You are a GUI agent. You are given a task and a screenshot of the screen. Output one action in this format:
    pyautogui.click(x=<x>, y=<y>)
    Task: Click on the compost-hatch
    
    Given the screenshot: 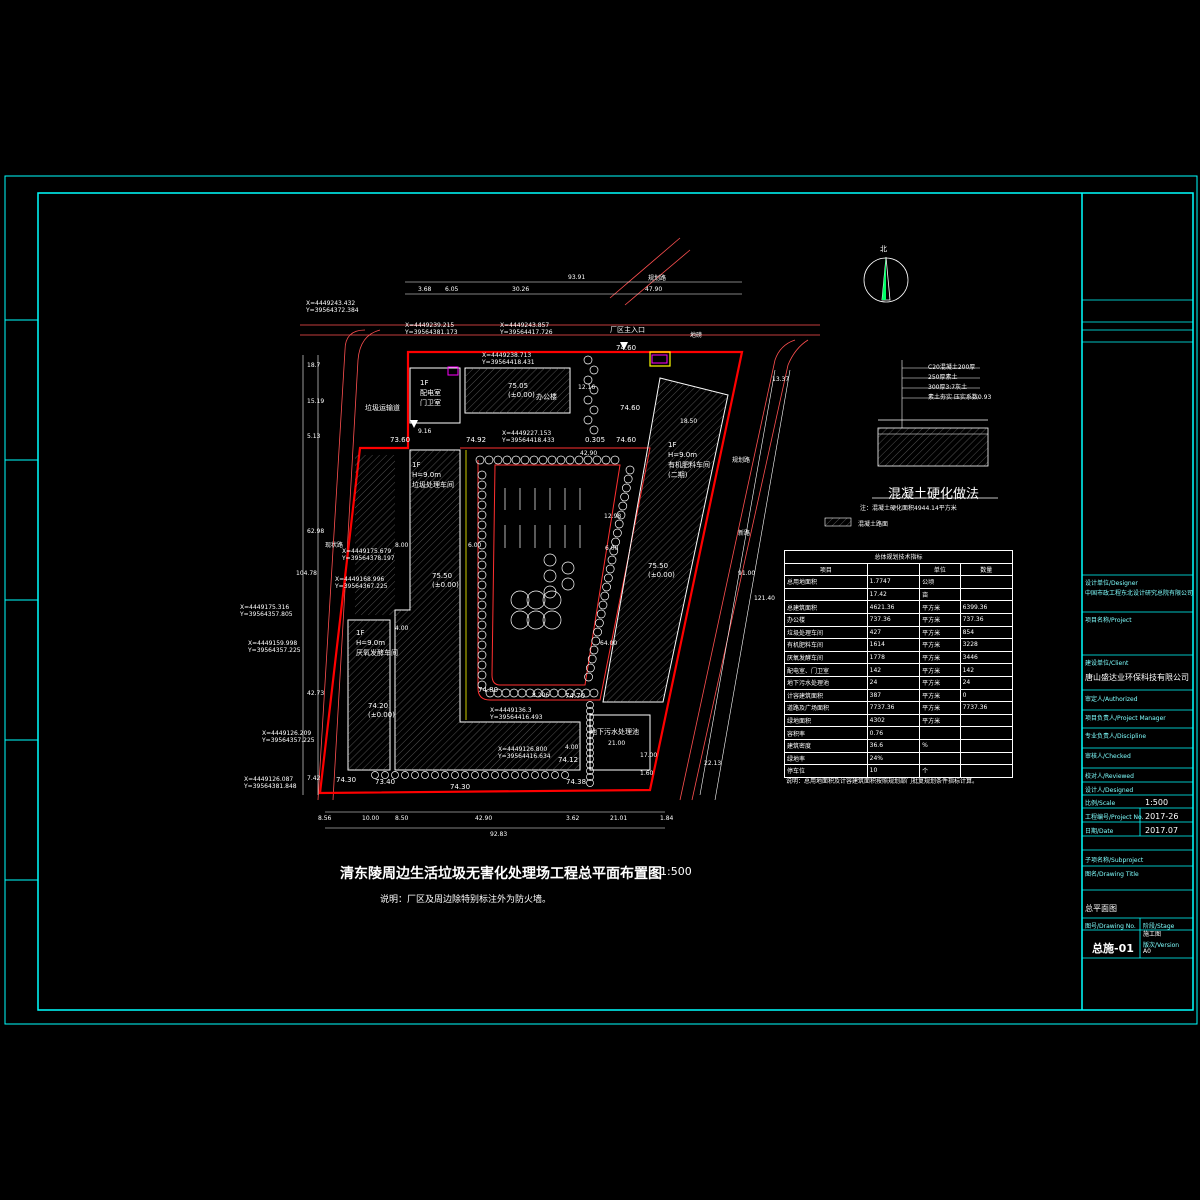 What is the action you would take?
    pyautogui.click(x=665, y=540)
    